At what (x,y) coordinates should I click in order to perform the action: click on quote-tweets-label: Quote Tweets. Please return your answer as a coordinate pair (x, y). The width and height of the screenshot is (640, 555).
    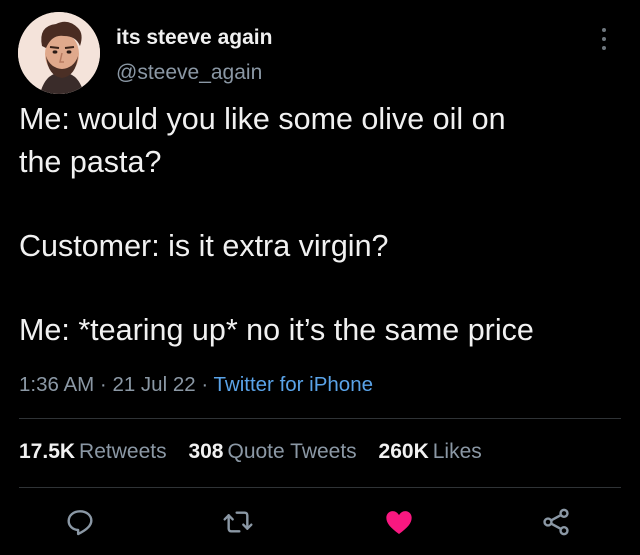
    Looking at the image, I should click on (292, 451).